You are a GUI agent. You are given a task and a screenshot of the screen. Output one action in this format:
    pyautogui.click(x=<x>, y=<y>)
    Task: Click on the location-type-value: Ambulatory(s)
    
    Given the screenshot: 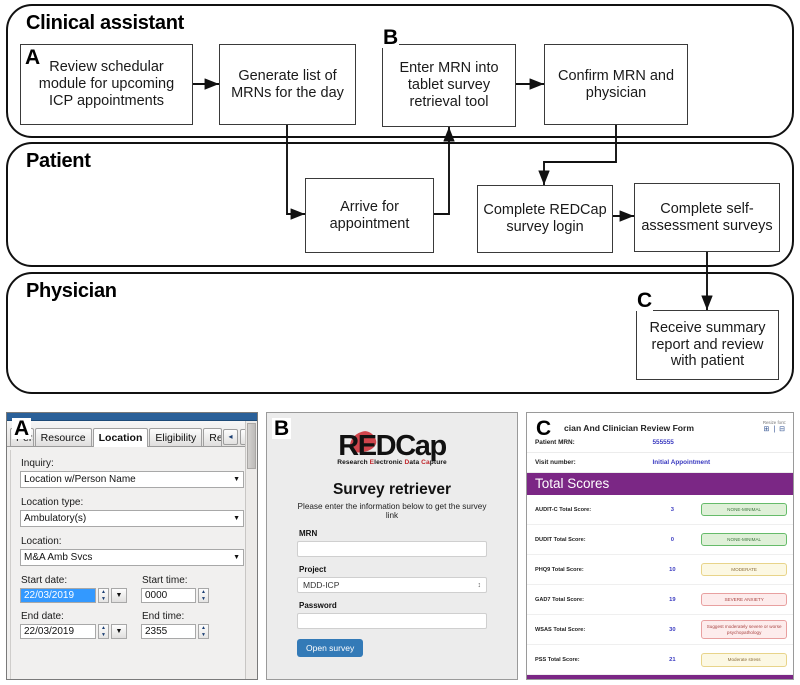 What is the action you would take?
    pyautogui.click(x=55, y=518)
    